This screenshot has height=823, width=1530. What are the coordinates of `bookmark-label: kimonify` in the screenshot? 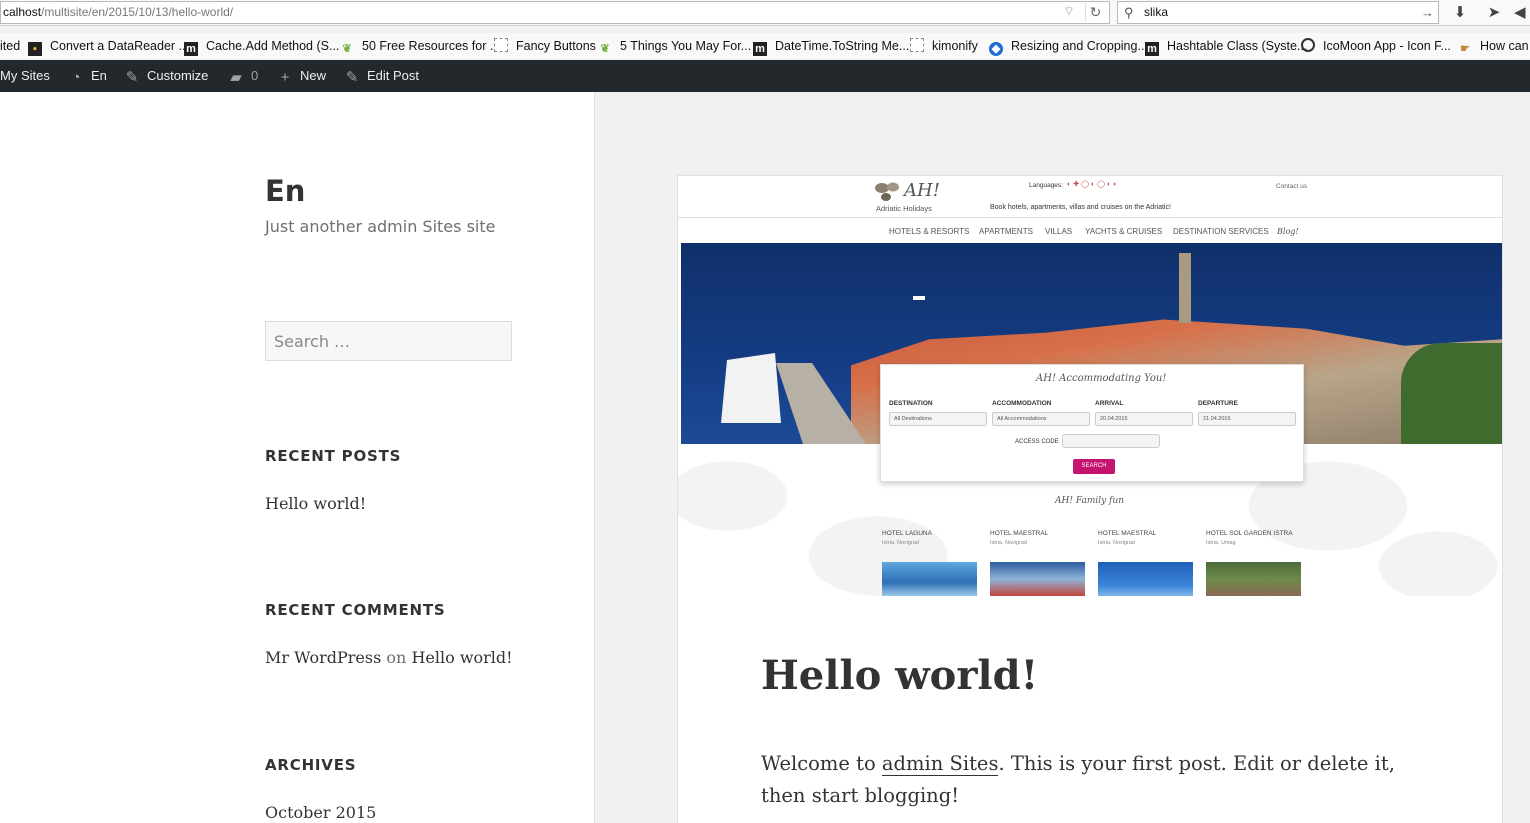 It's located at (955, 46).